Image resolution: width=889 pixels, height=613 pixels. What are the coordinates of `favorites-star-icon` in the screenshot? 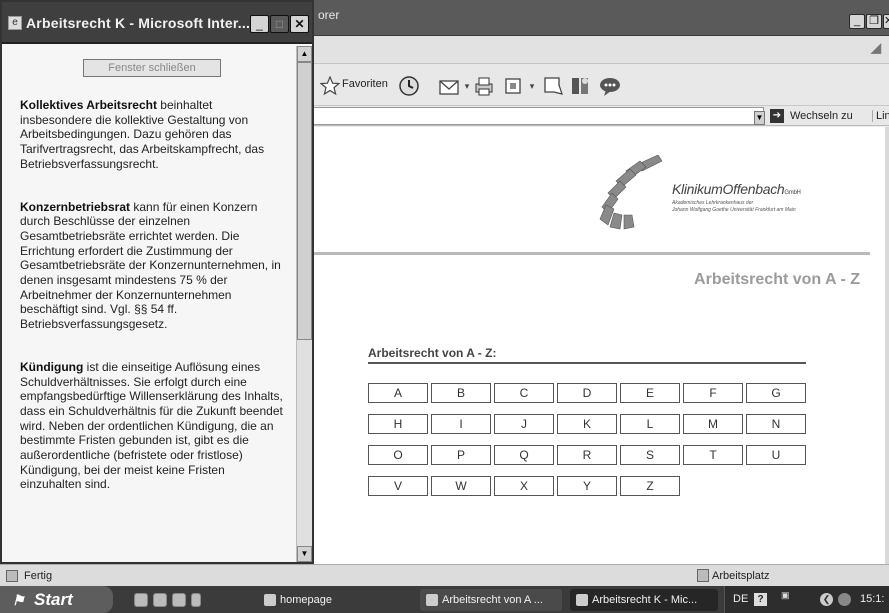 It's located at (330, 86).